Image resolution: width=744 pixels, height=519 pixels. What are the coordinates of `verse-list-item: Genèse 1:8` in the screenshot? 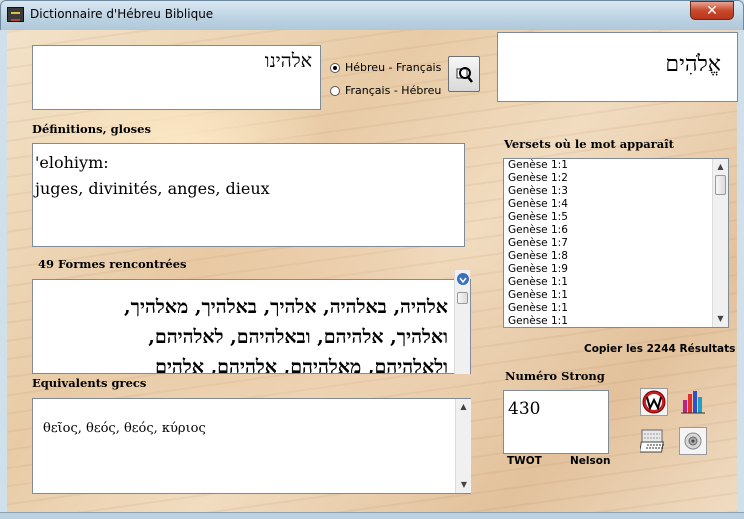 It's located at (616, 256).